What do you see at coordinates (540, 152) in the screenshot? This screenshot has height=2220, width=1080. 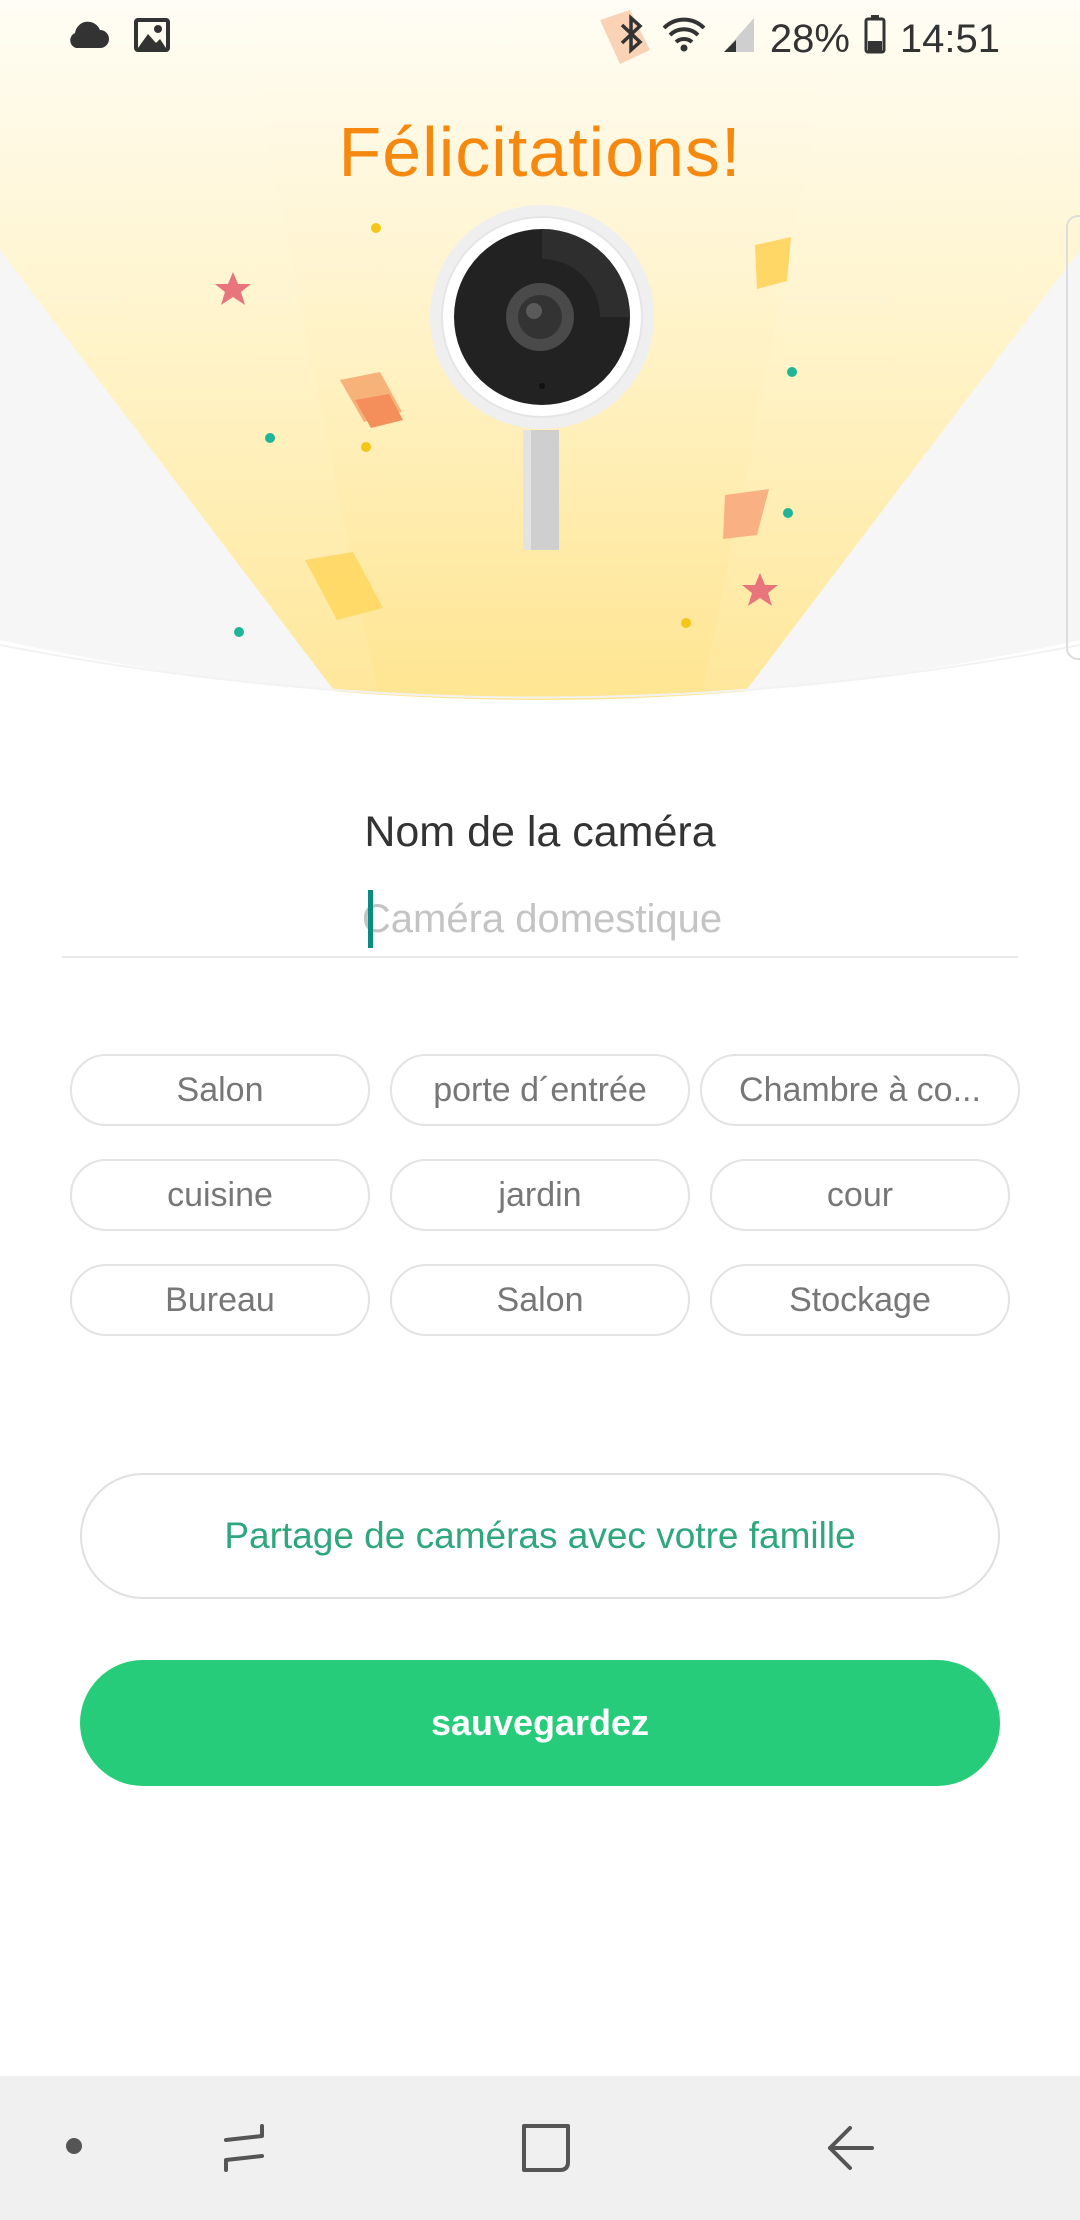 I see `congratulations-title: Félicitations!` at bounding box center [540, 152].